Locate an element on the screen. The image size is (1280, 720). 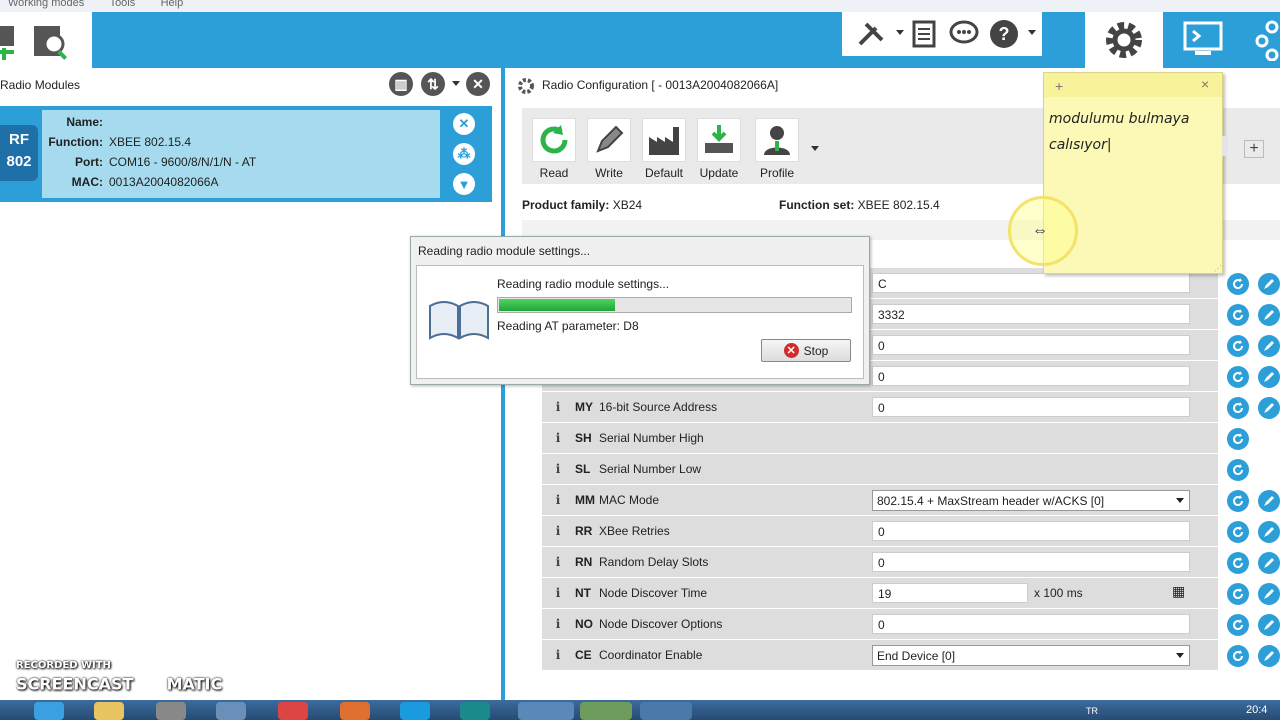
expand-icon: ▼ is located at coordinates (464, 184).